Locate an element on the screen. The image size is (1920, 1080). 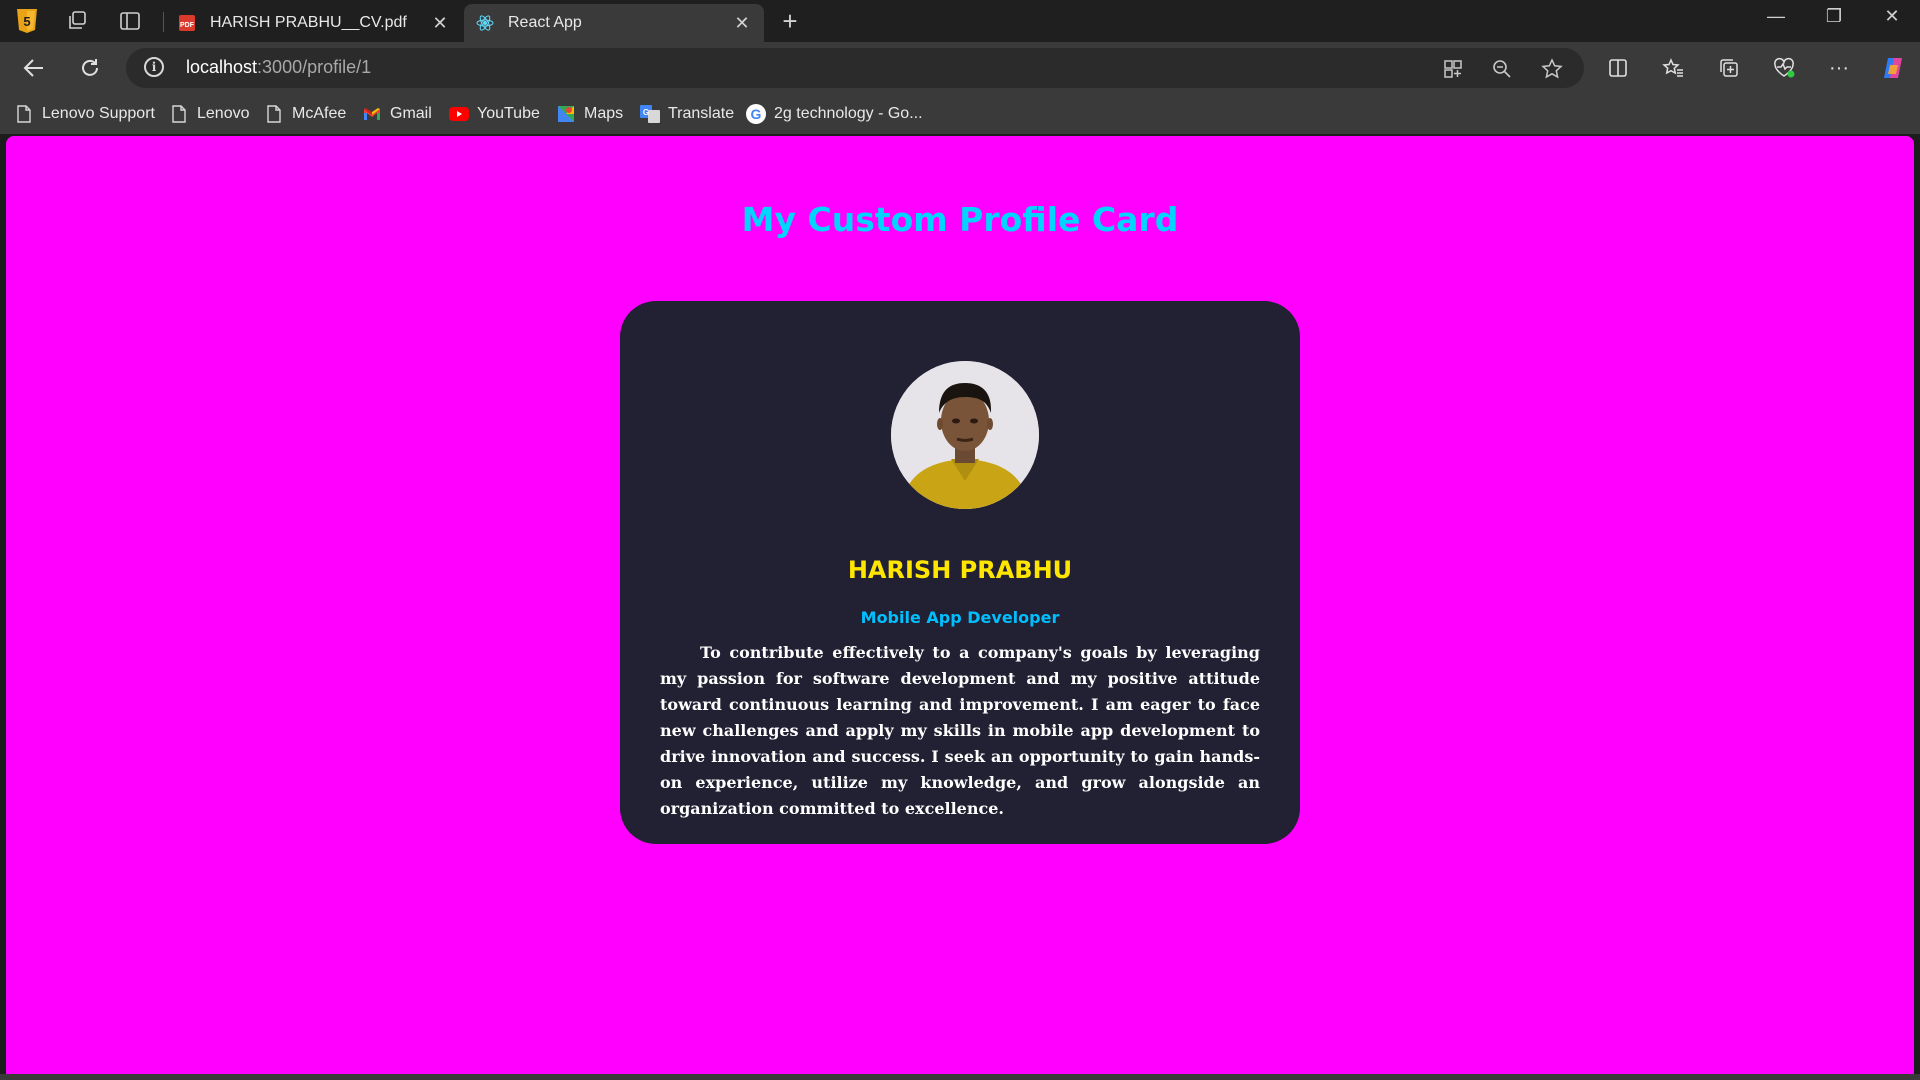
pdf-icon: PDF is located at coordinates (187, 23).